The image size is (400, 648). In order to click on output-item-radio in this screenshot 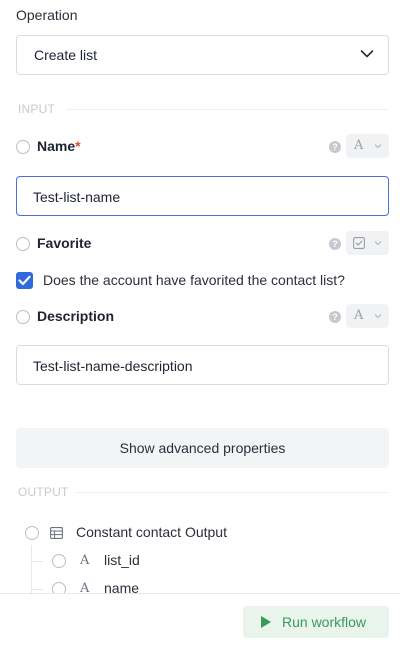, I will do `click(59, 561)`.